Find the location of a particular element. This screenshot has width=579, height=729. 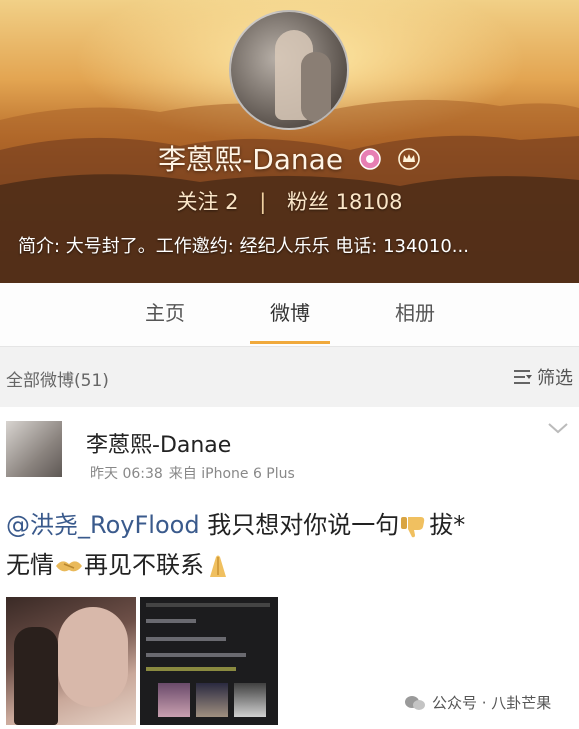

thumbs-down-emoji is located at coordinates (413, 527).